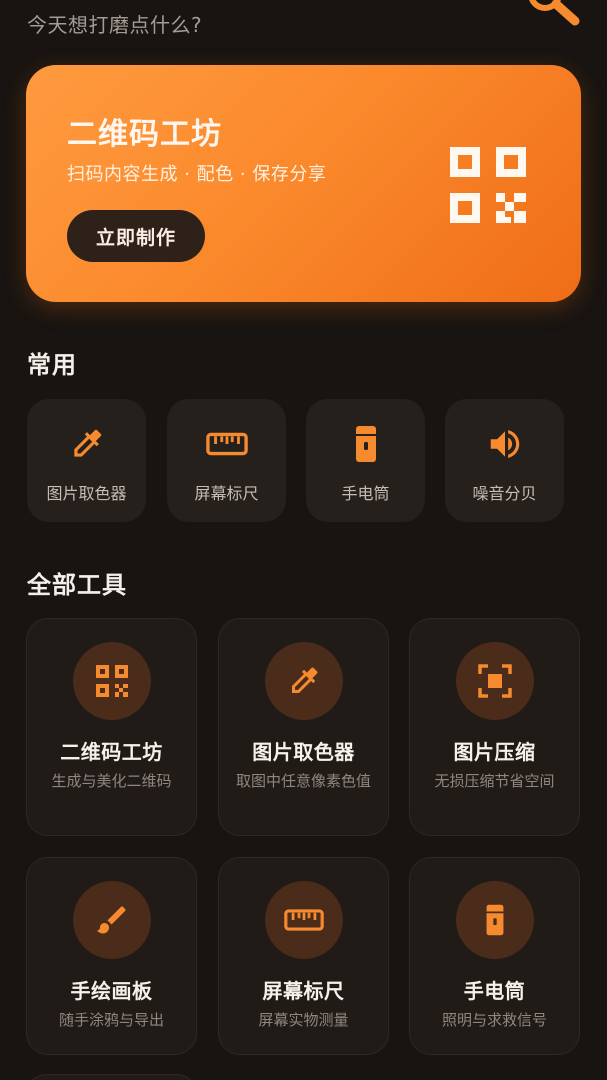  What do you see at coordinates (303, 727) in the screenshot?
I see `tool-card-color-picker: 图片取色器 取图中任意像素色值` at bounding box center [303, 727].